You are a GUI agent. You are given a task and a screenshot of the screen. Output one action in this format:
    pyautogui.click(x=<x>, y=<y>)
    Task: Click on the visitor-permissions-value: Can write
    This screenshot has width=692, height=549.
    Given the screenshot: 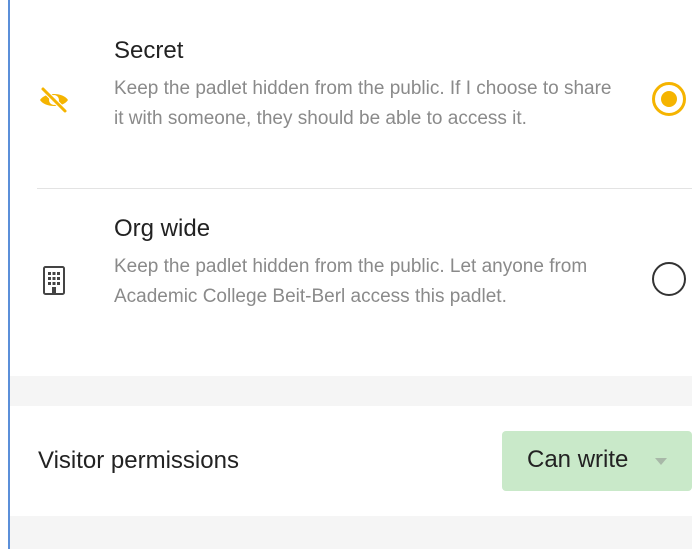 What is the action you would take?
    pyautogui.click(x=578, y=459)
    